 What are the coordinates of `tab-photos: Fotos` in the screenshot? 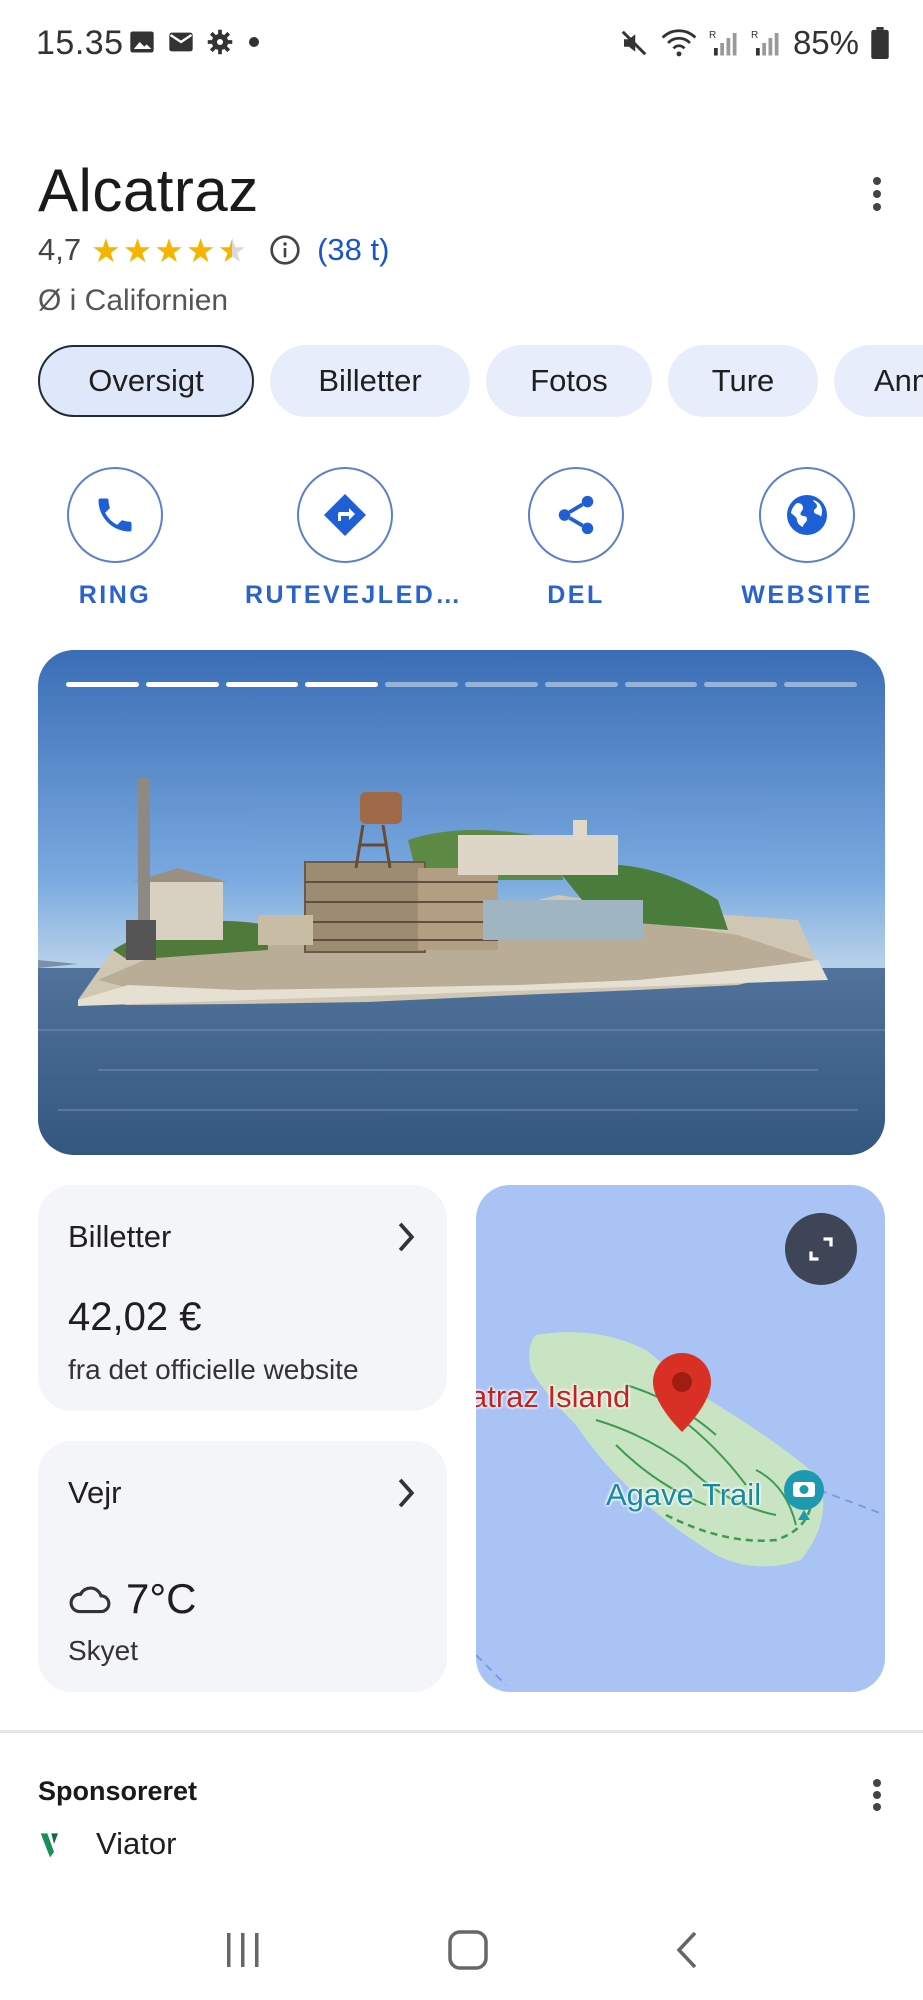 It's located at (569, 381).